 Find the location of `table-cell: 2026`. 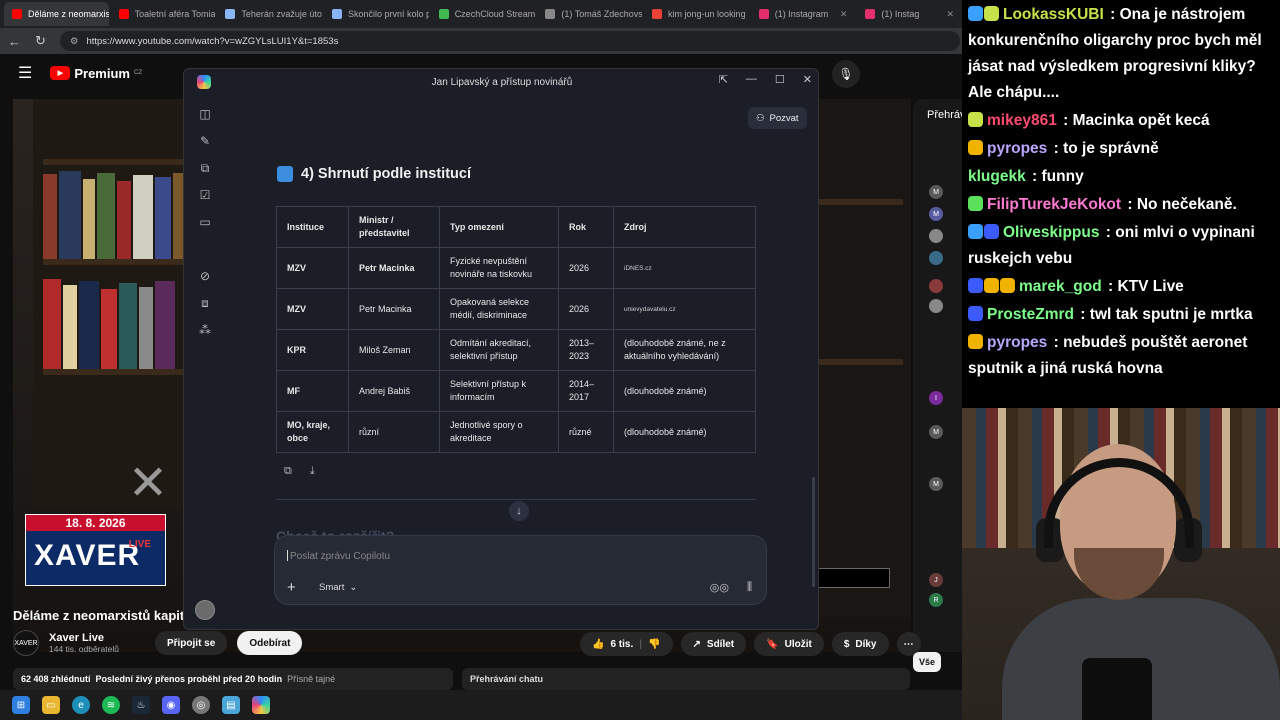

table-cell: 2026 is located at coordinates (586, 309).